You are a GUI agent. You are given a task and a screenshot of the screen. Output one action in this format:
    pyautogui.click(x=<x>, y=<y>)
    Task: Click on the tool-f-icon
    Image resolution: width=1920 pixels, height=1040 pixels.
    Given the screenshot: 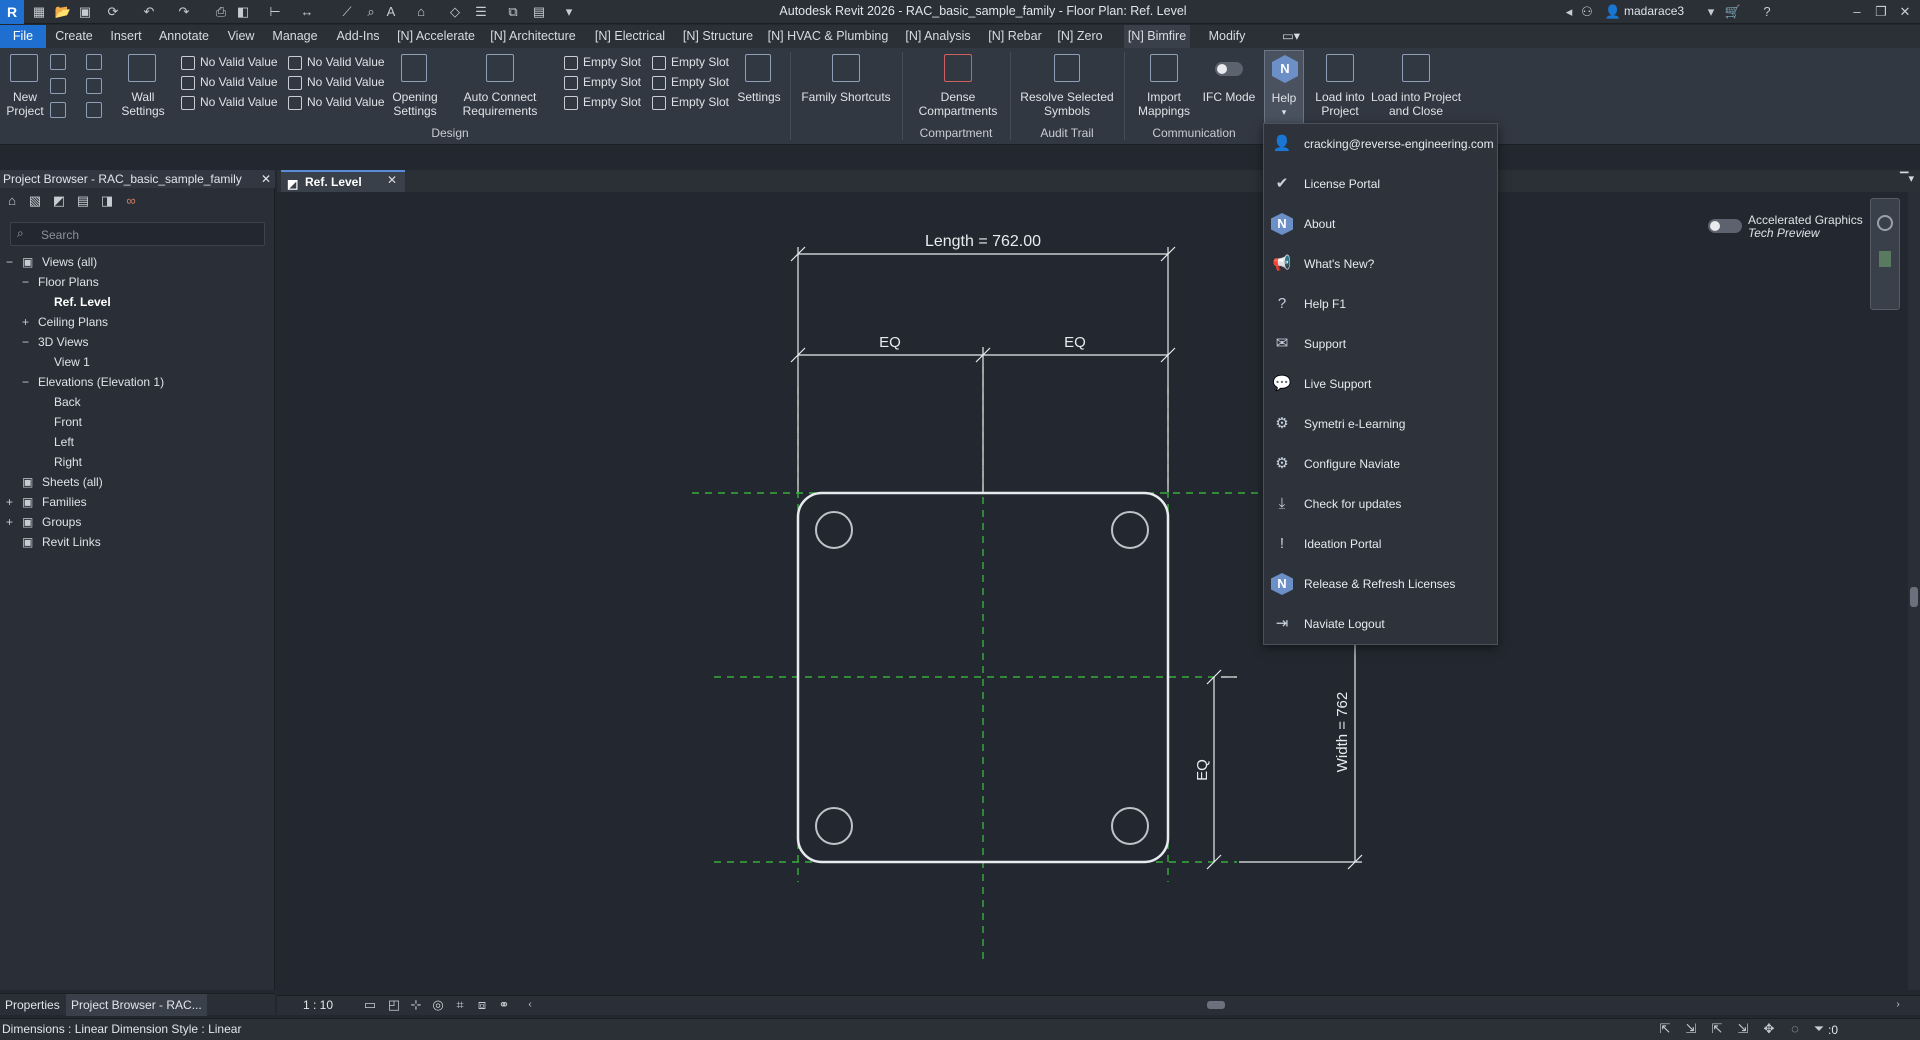 What is the action you would take?
    pyautogui.click(x=94, y=110)
    